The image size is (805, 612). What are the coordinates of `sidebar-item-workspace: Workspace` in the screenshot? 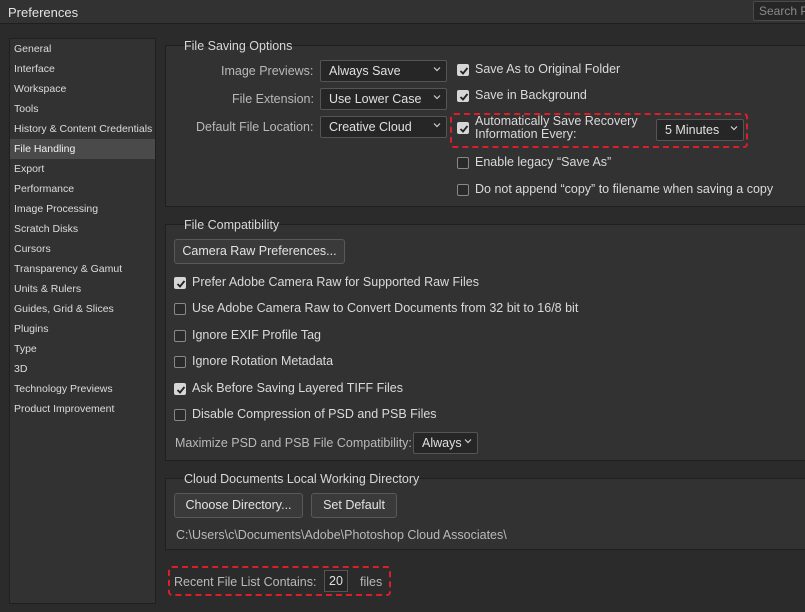 It's located at (82, 89).